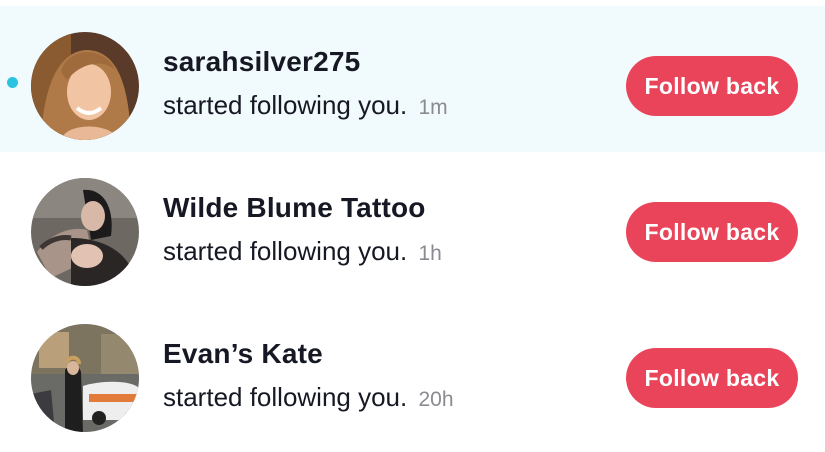 The width and height of the screenshot is (825, 452). What do you see at coordinates (12, 82) in the screenshot?
I see `unread-indicator` at bounding box center [12, 82].